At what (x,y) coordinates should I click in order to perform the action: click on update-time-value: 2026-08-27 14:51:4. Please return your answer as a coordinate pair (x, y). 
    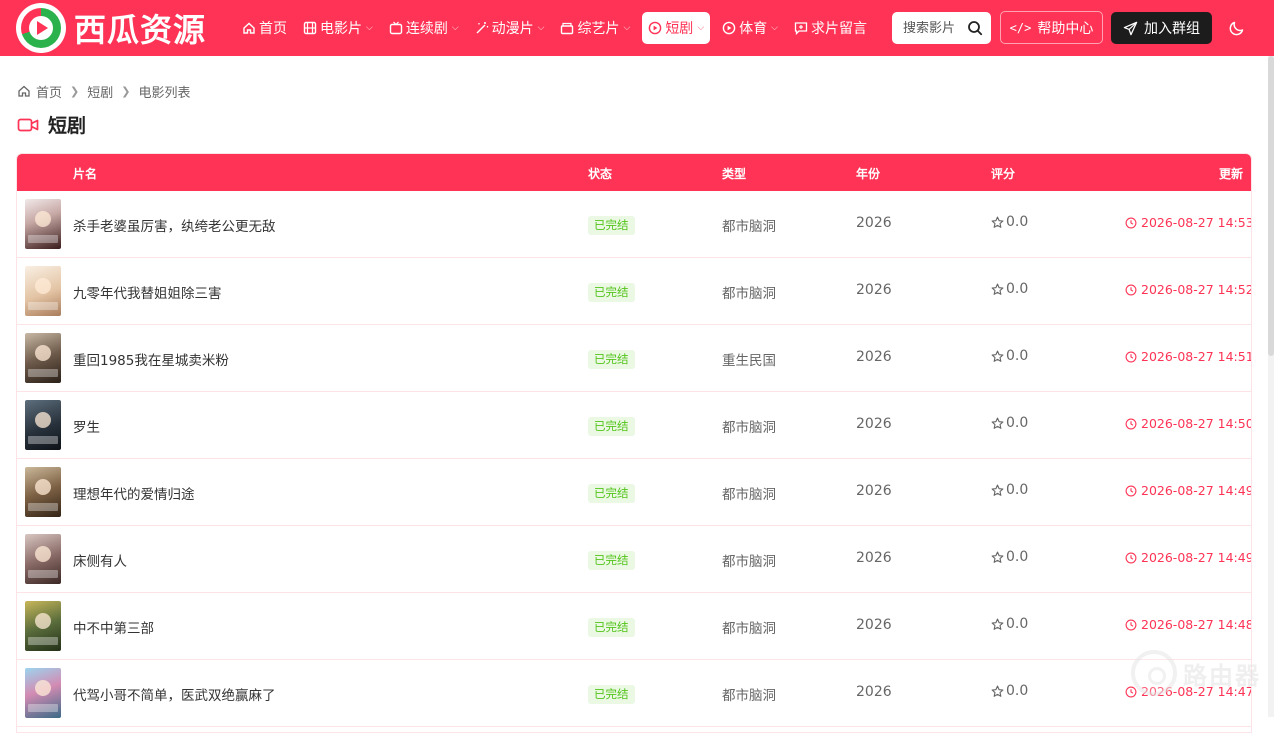
    Looking at the image, I should click on (1196, 356).